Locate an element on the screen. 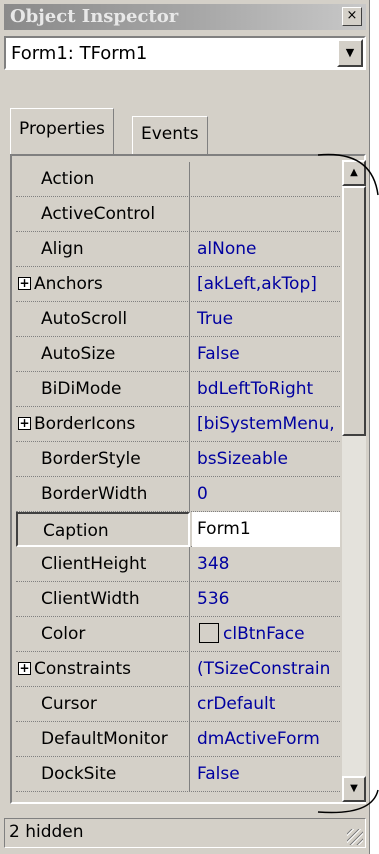 This screenshot has width=379, height=854. property-value: clBtnFace is located at coordinates (266, 634).